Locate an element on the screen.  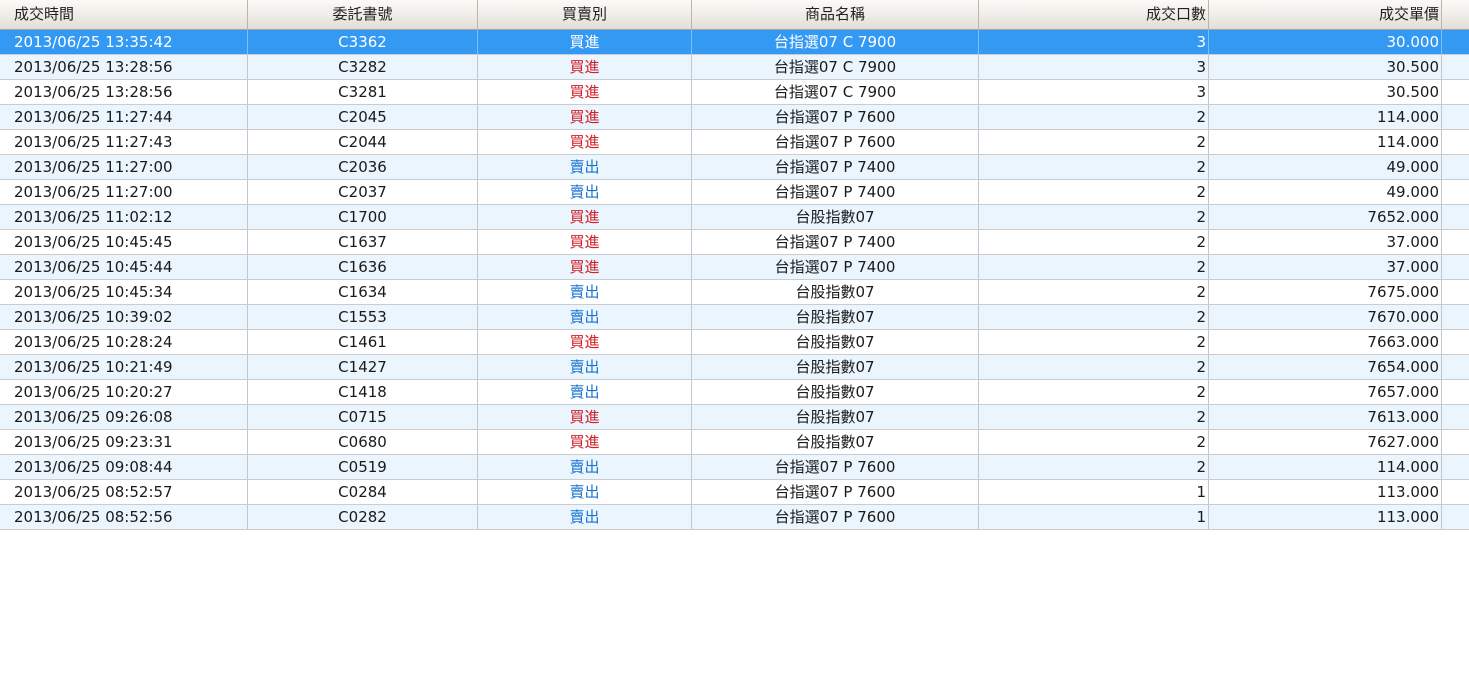
cell-fill-price: 30.500 is located at coordinates (1325, 92).